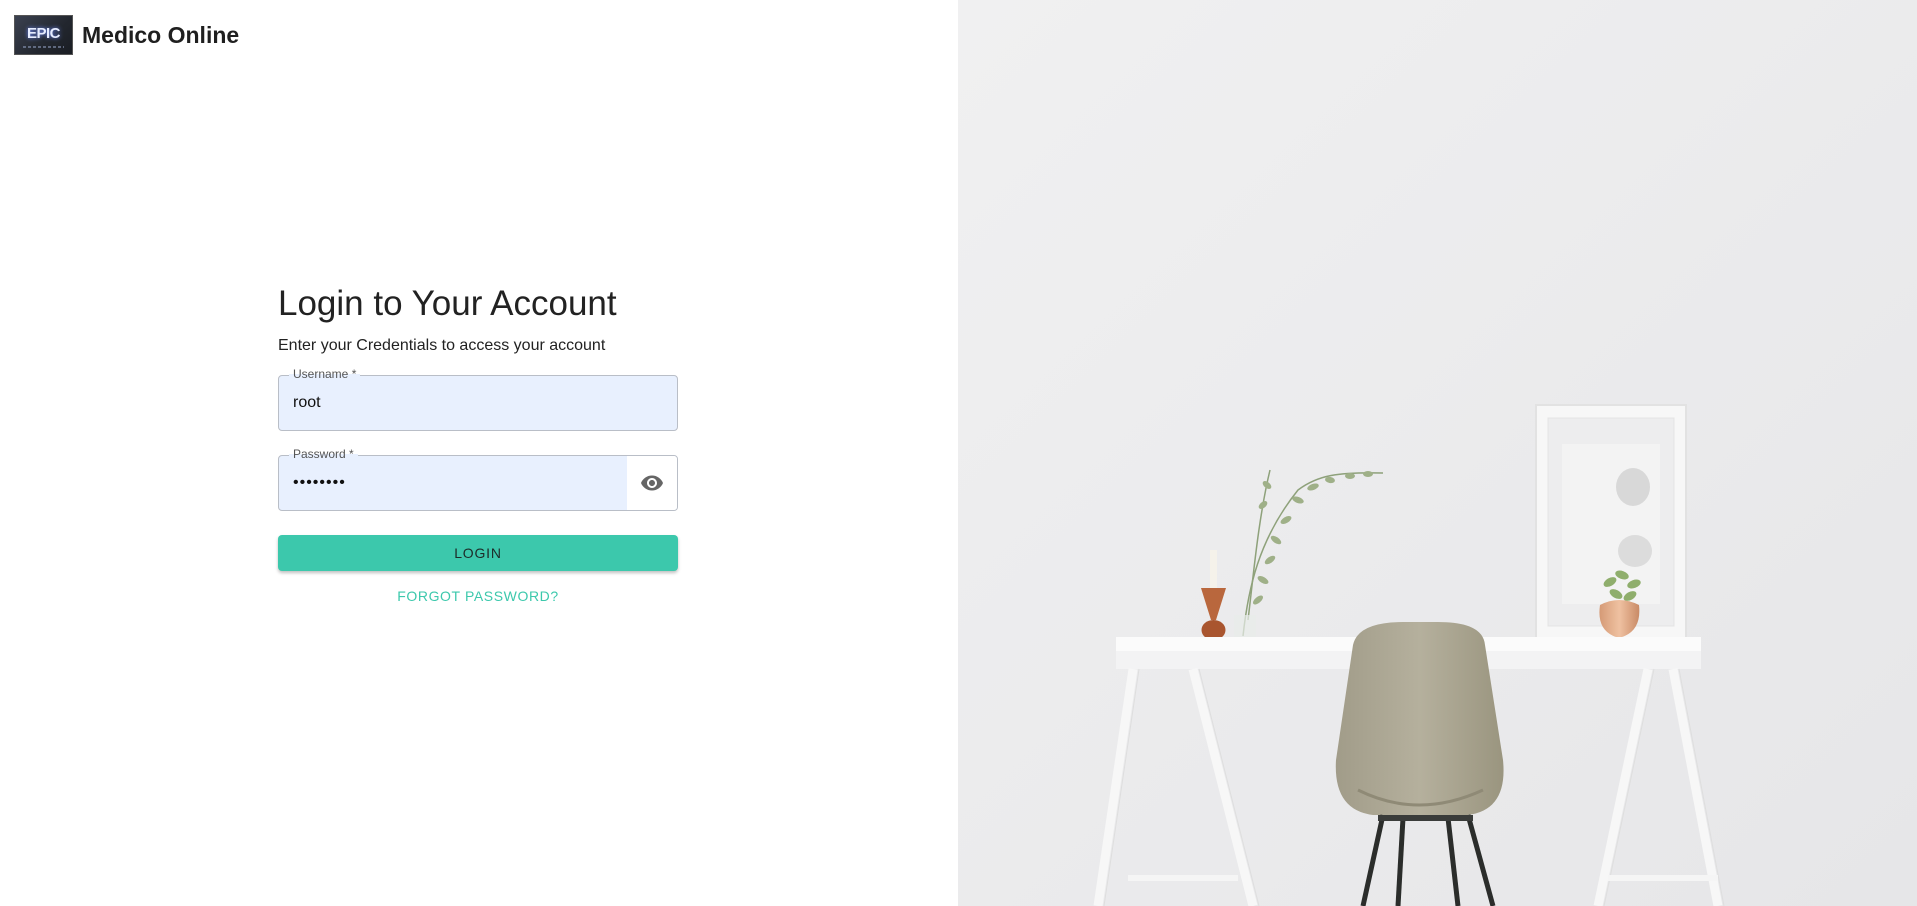 This screenshot has height=906, width=1917. I want to click on app-name: Medico Online, so click(161, 34).